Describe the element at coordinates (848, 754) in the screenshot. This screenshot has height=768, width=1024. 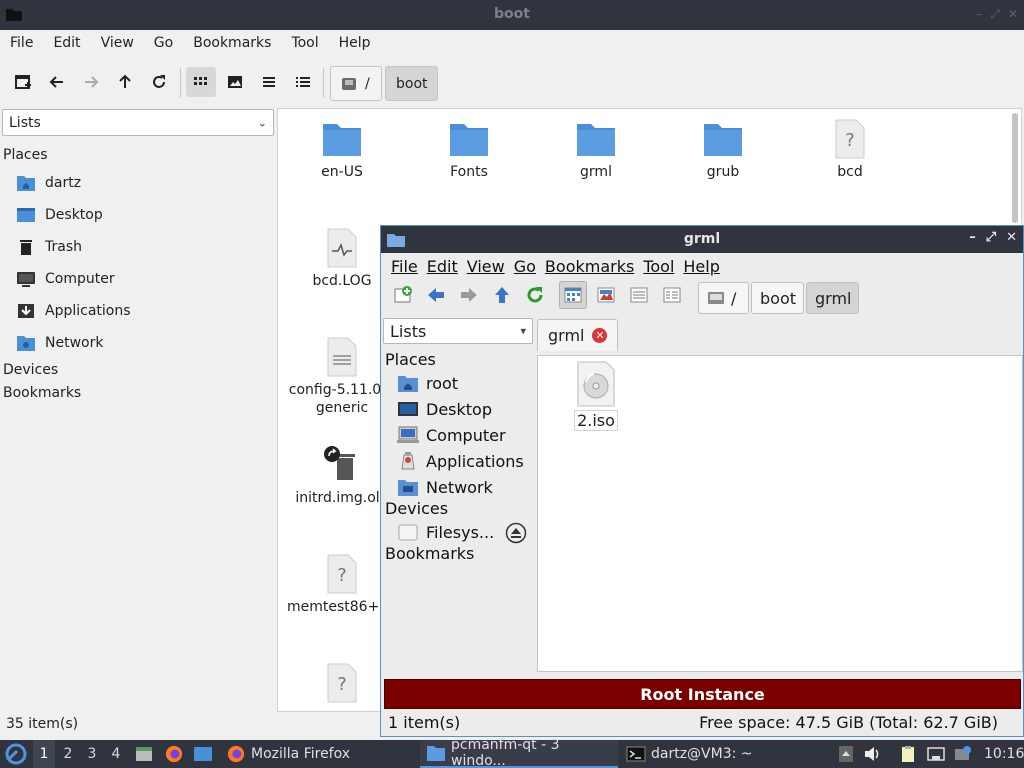
I see `tray-update` at that location.